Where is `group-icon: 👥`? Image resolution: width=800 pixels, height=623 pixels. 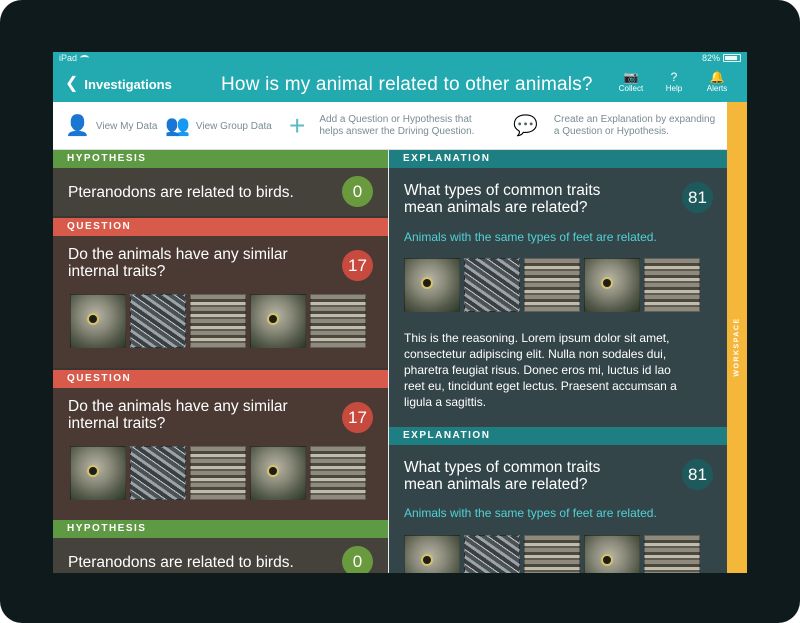
group-icon: 👥 is located at coordinates (177, 126).